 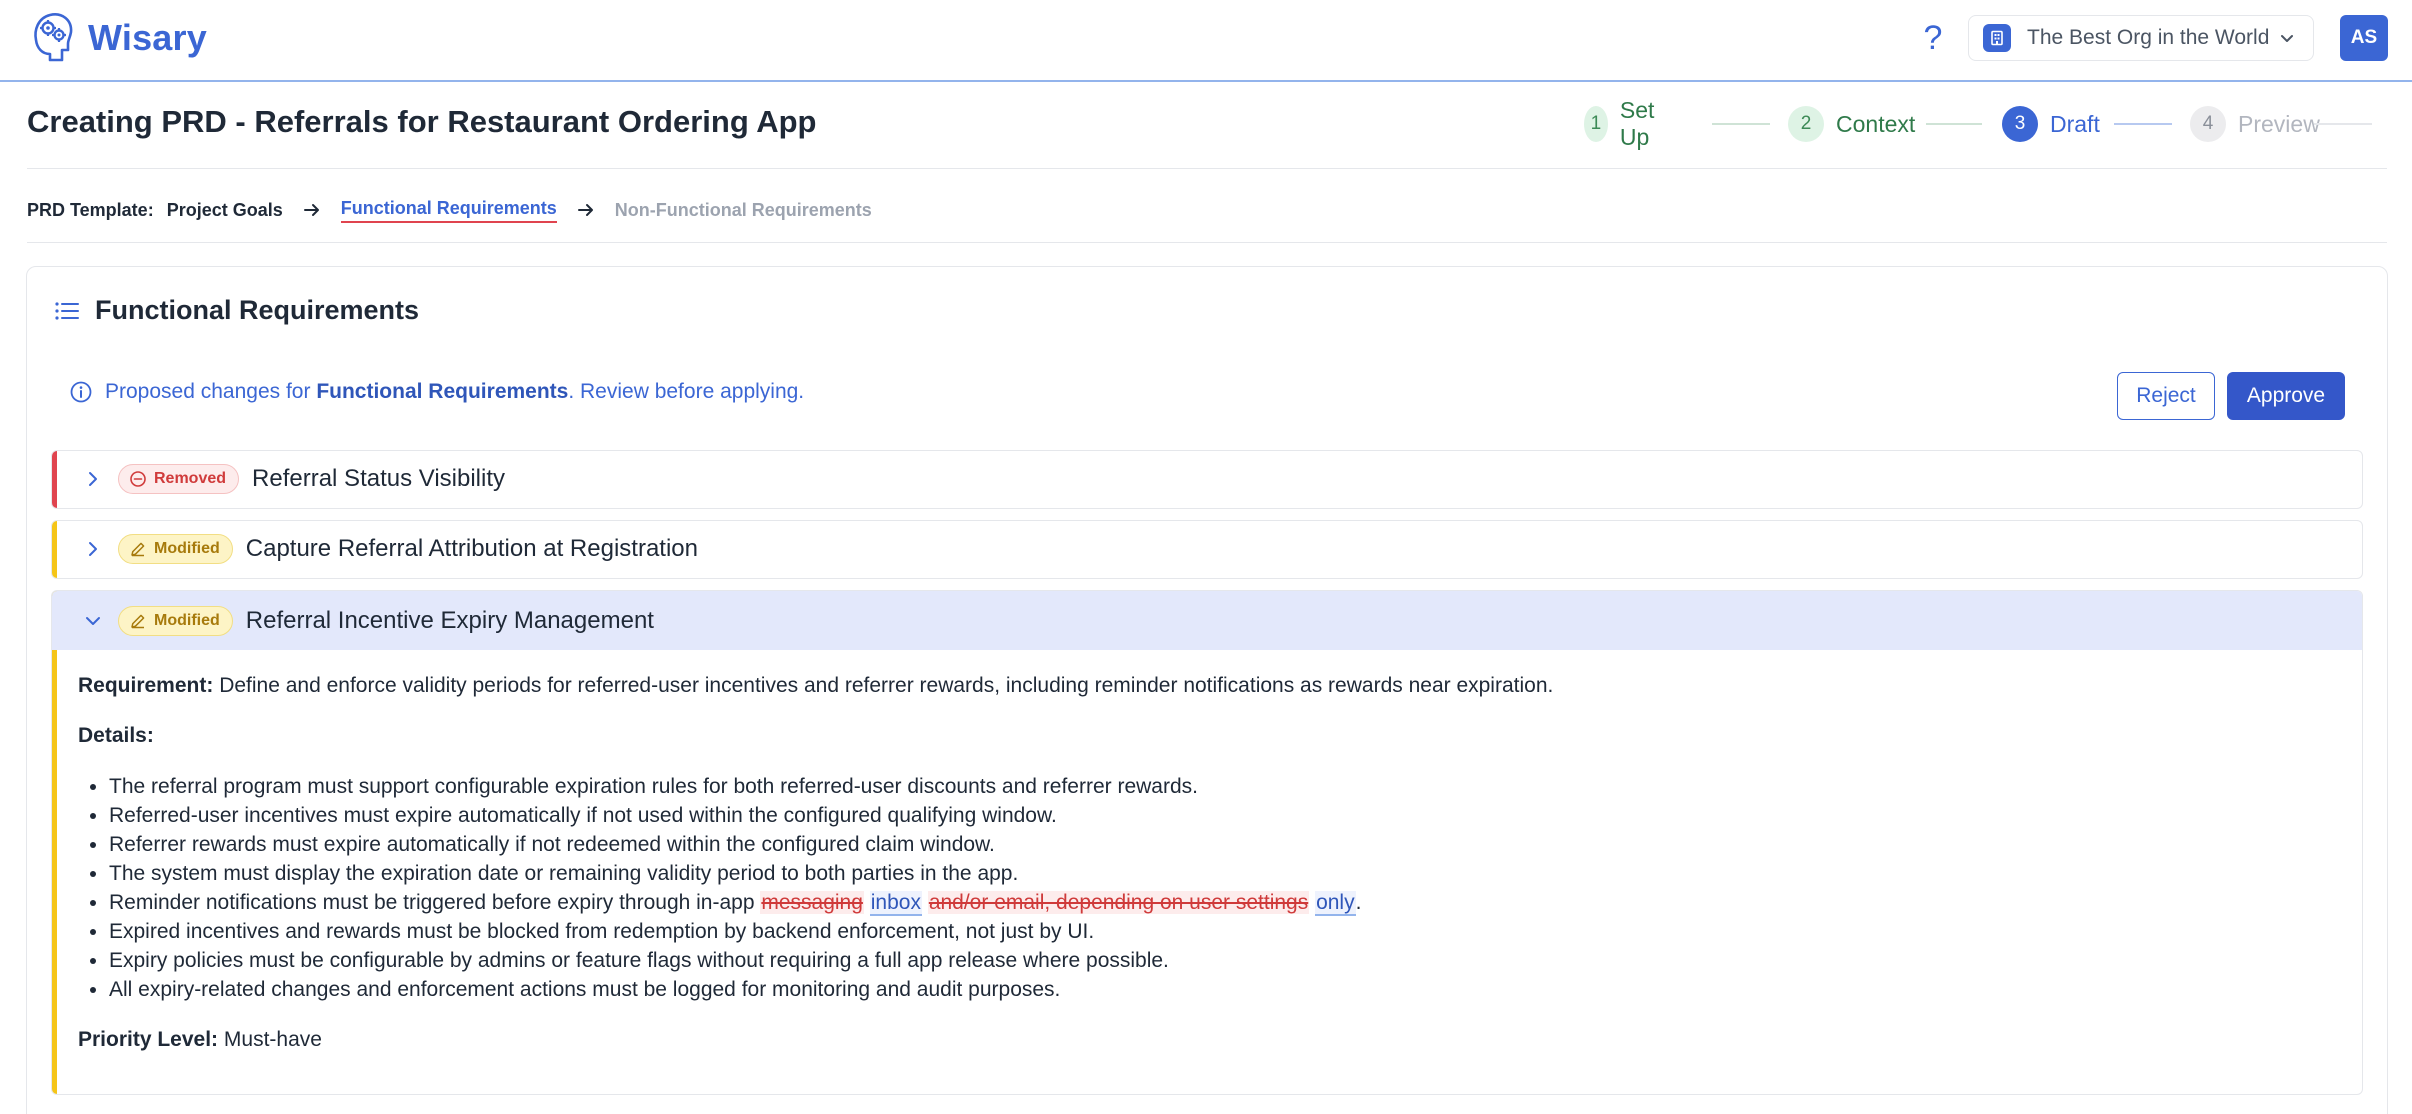 I want to click on org-selector: The Best Org in the World, so click(x=2141, y=38).